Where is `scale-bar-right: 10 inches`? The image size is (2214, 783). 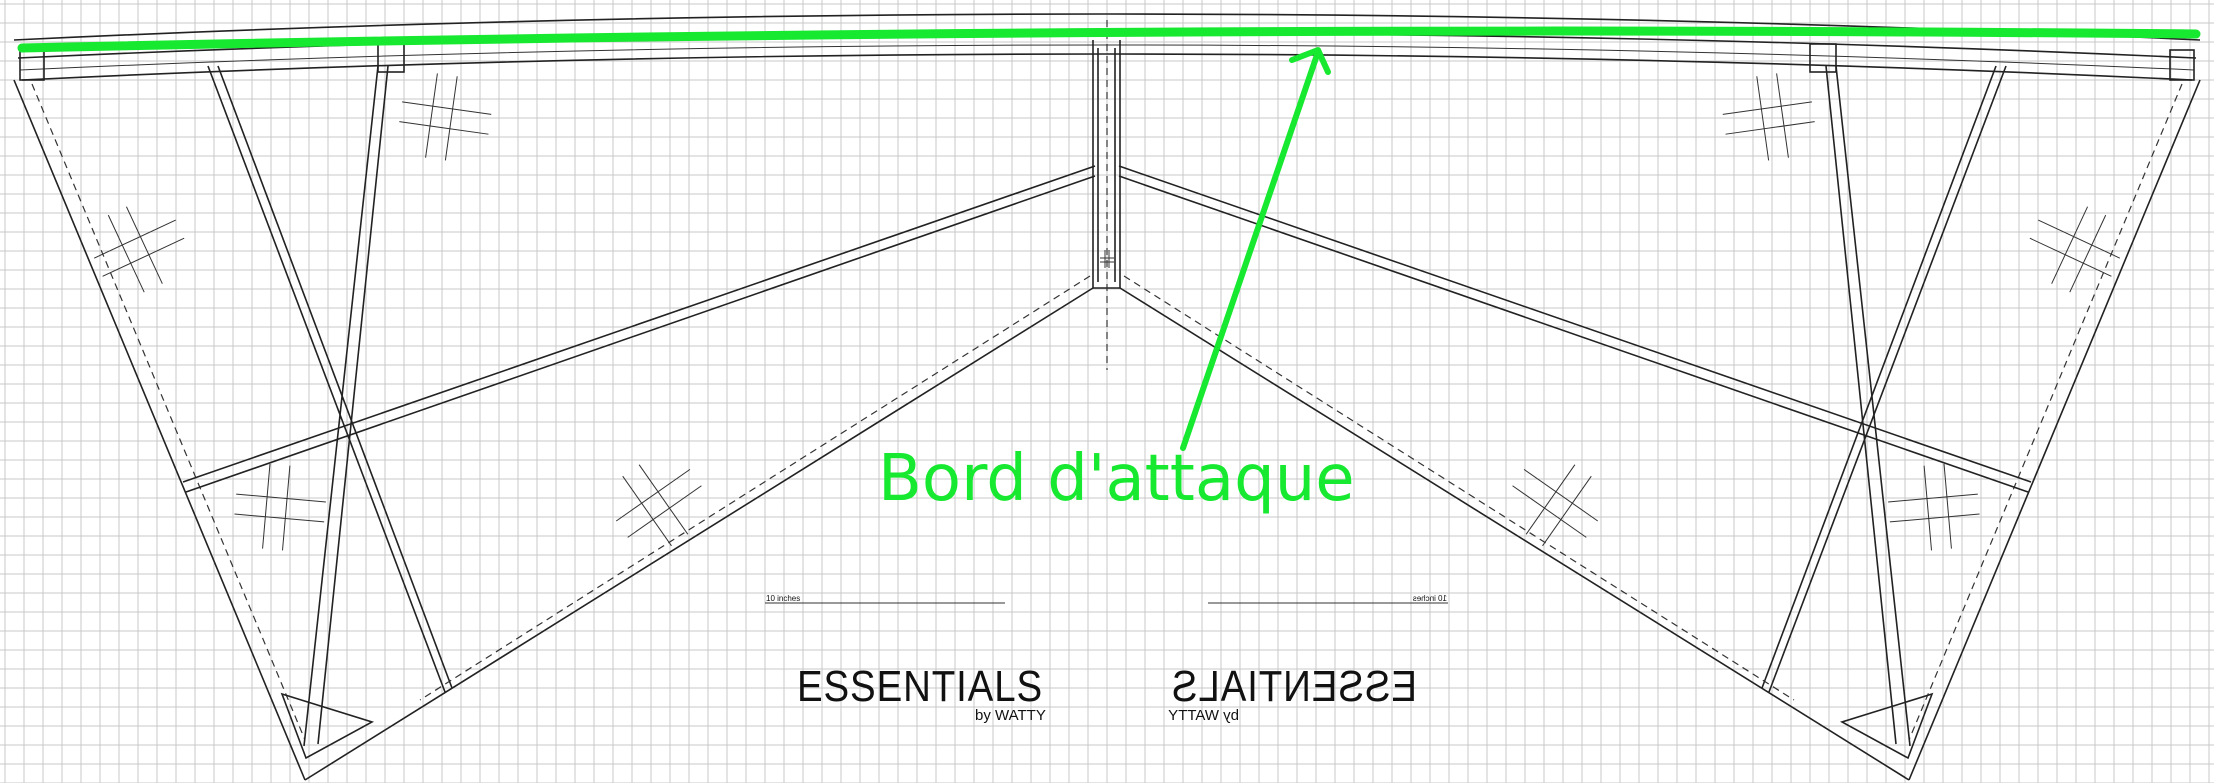 scale-bar-right: 10 inches is located at coordinates (1328, 599).